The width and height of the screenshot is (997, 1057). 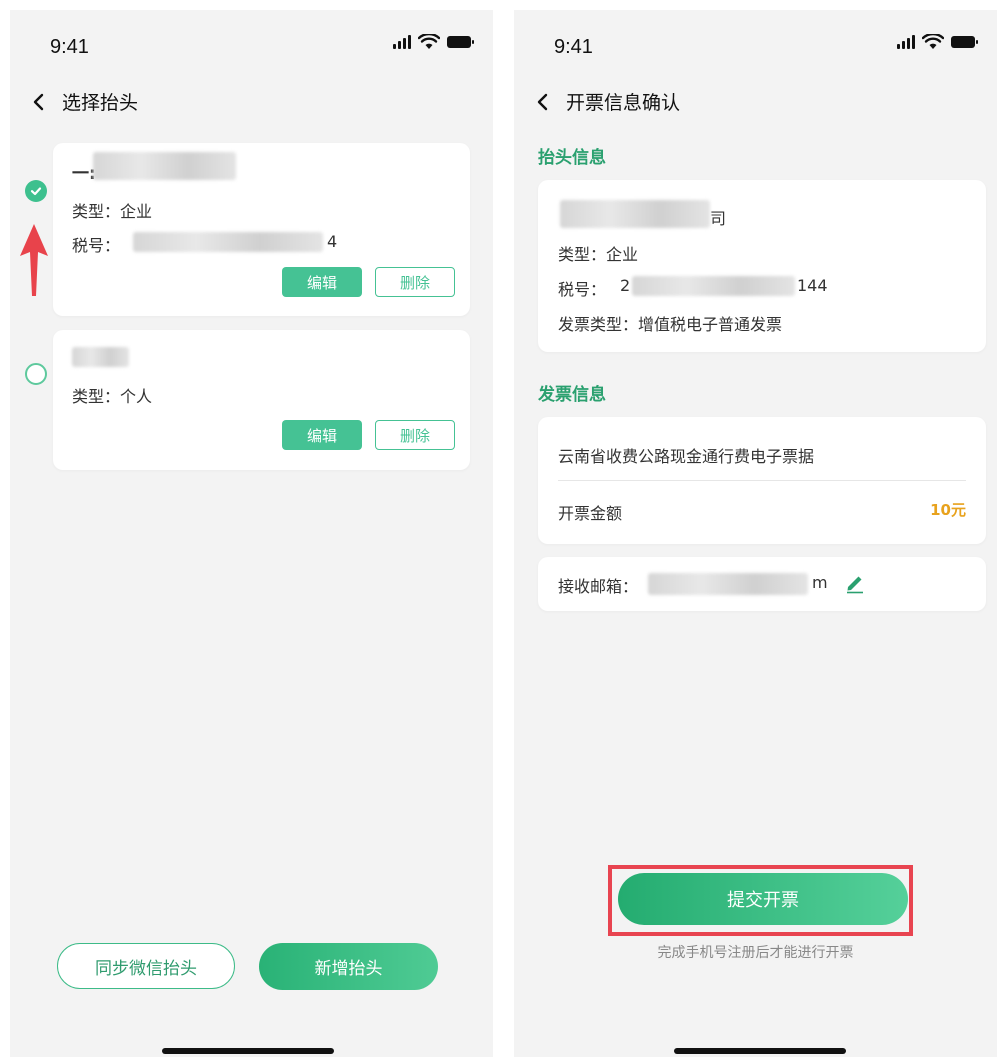 What do you see at coordinates (100, 103) in the screenshot?
I see `page-title: 选择抬头` at bounding box center [100, 103].